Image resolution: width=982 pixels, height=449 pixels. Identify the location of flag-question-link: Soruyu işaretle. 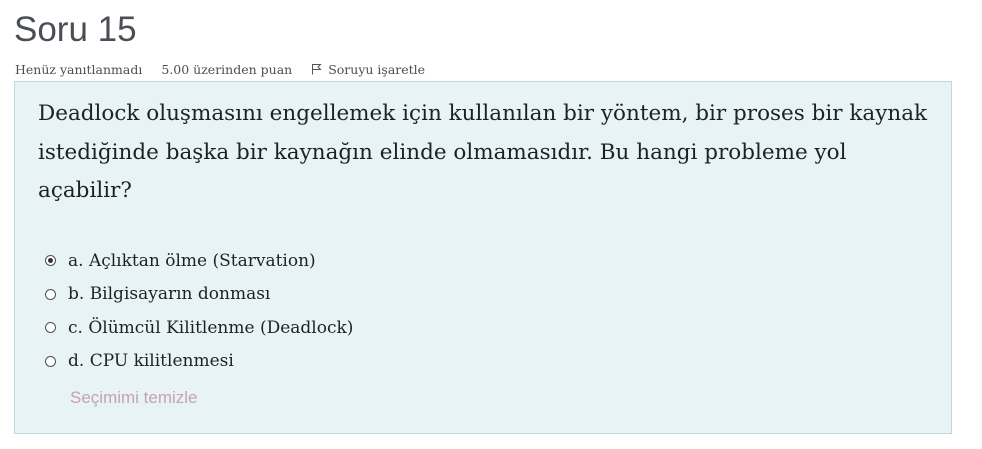
(368, 69).